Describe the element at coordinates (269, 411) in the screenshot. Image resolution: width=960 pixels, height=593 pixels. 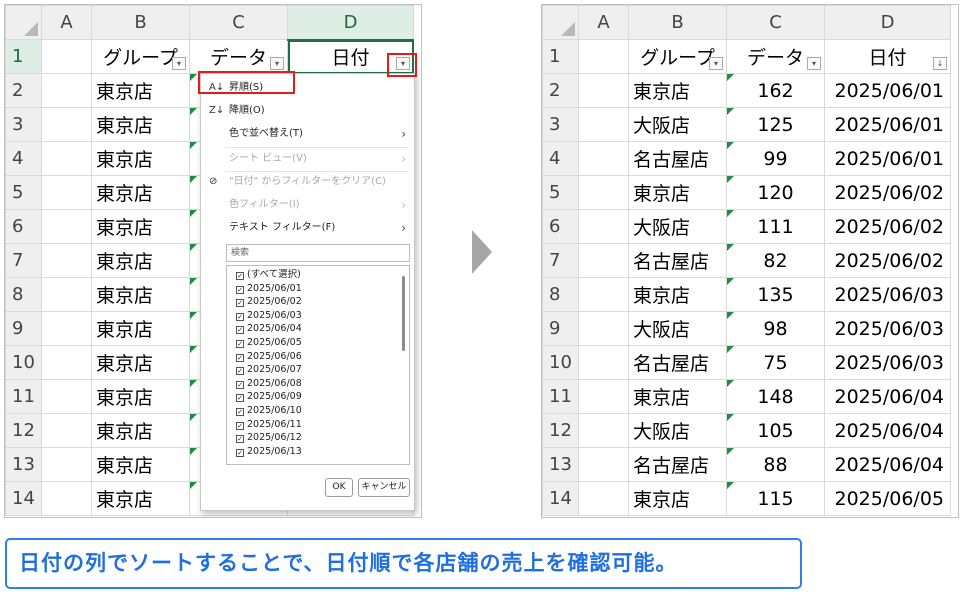
I see `filter-value-item: ✓ 2025/06/10` at that location.